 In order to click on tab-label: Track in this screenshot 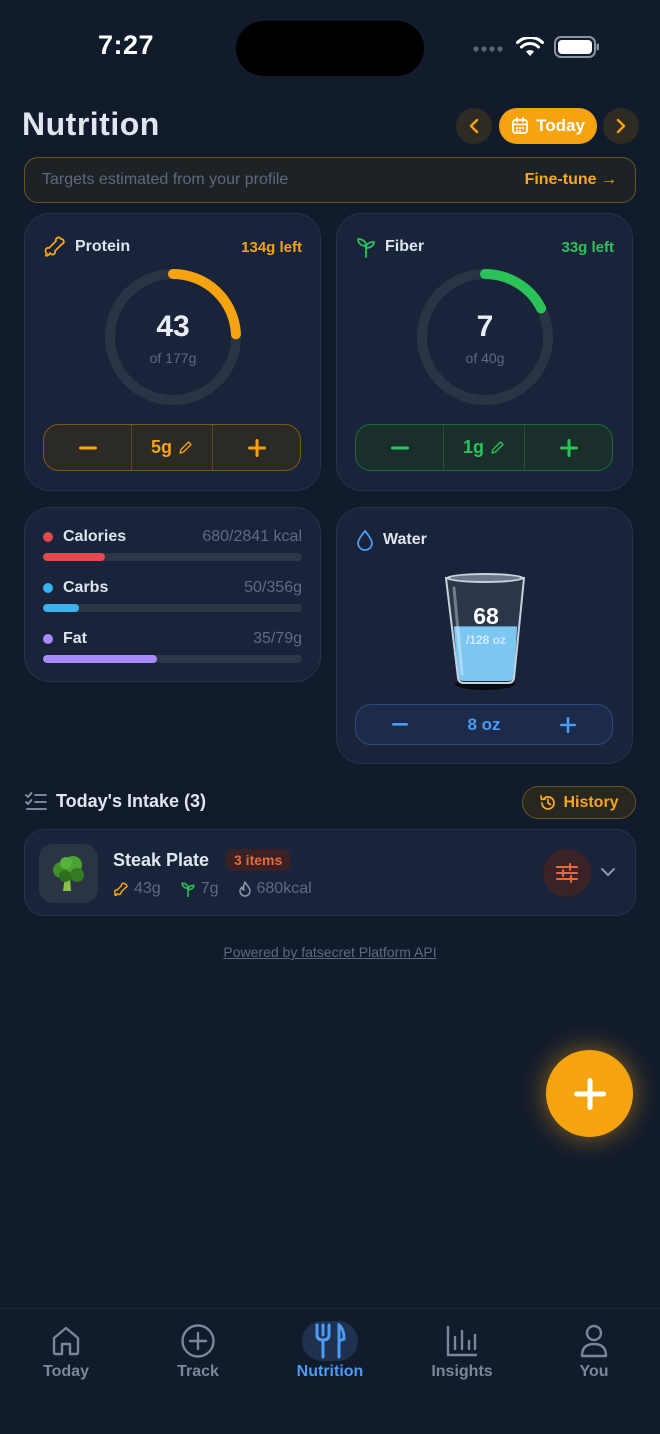, I will do `click(198, 1371)`.